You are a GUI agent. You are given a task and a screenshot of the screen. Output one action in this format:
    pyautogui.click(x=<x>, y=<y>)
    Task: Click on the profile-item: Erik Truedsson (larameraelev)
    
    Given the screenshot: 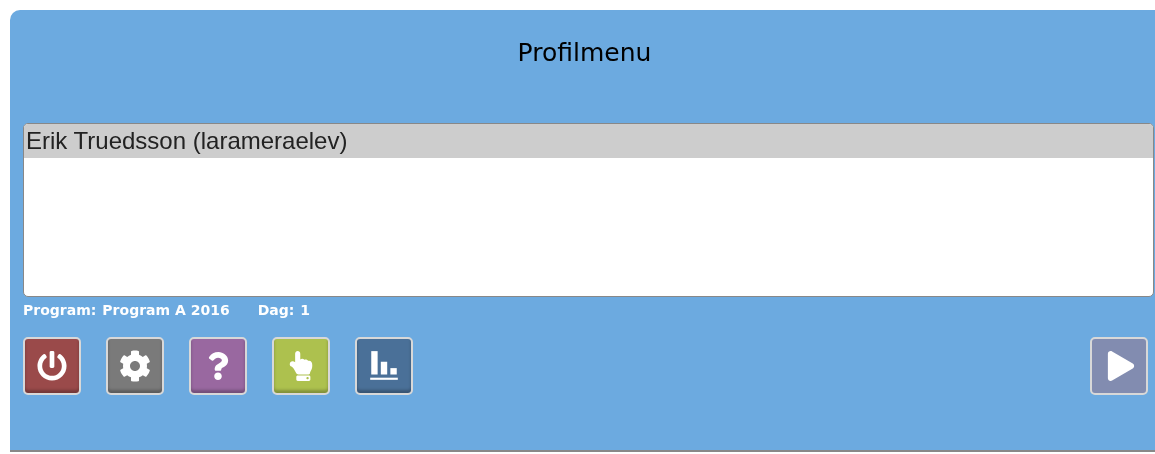 What is the action you would take?
    pyautogui.click(x=588, y=141)
    